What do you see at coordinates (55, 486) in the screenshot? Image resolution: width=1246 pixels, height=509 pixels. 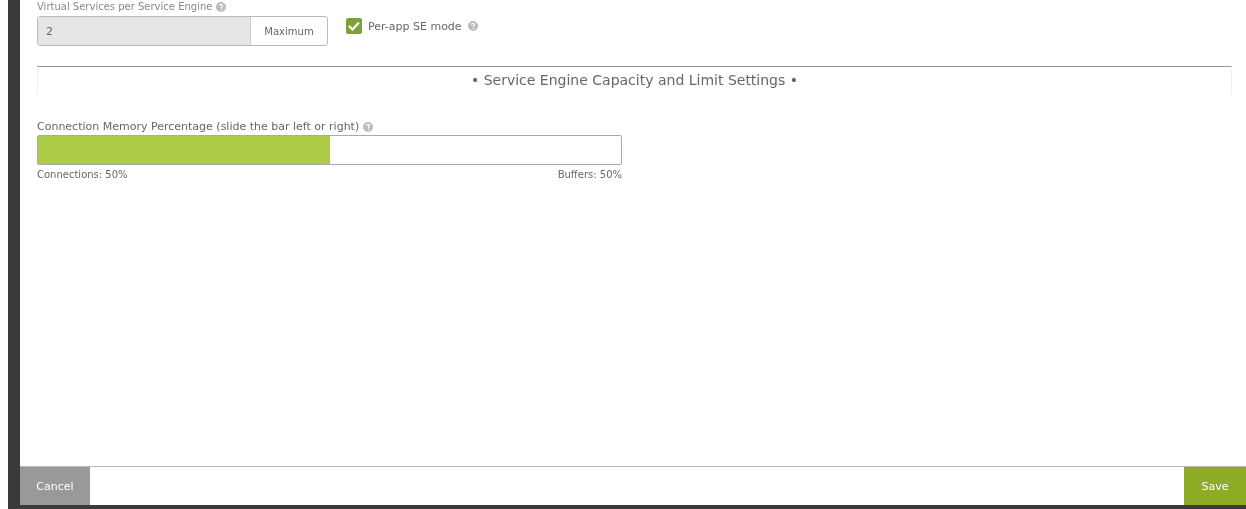 I see `cancel-button: Cancel` at bounding box center [55, 486].